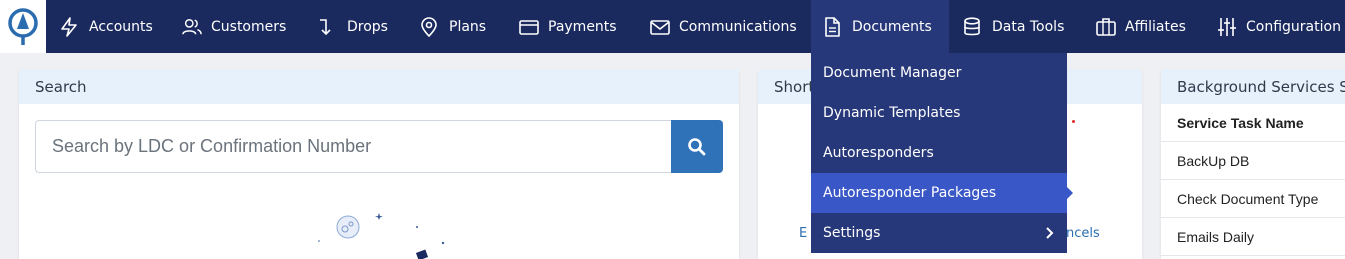 The width and height of the screenshot is (1345, 259). Describe the element at coordinates (1073, 121) in the screenshot. I see `status-dot` at that location.